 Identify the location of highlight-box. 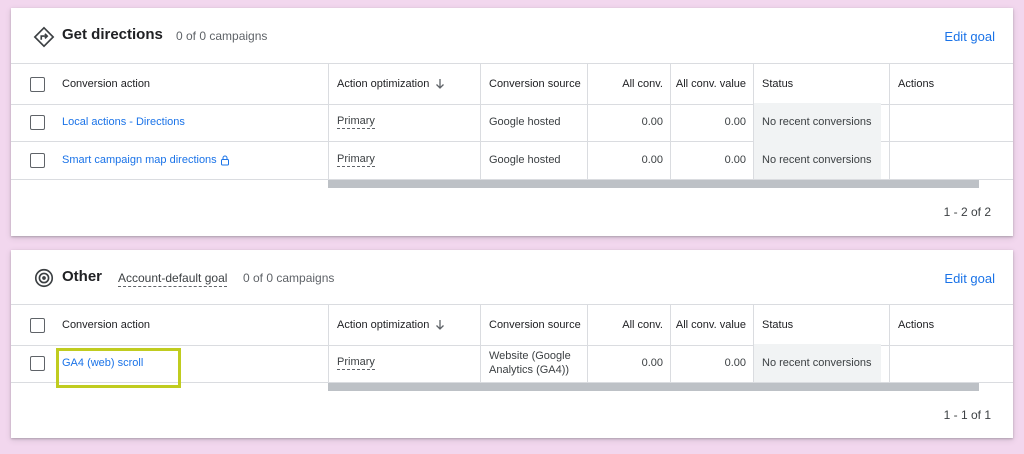
(118, 368).